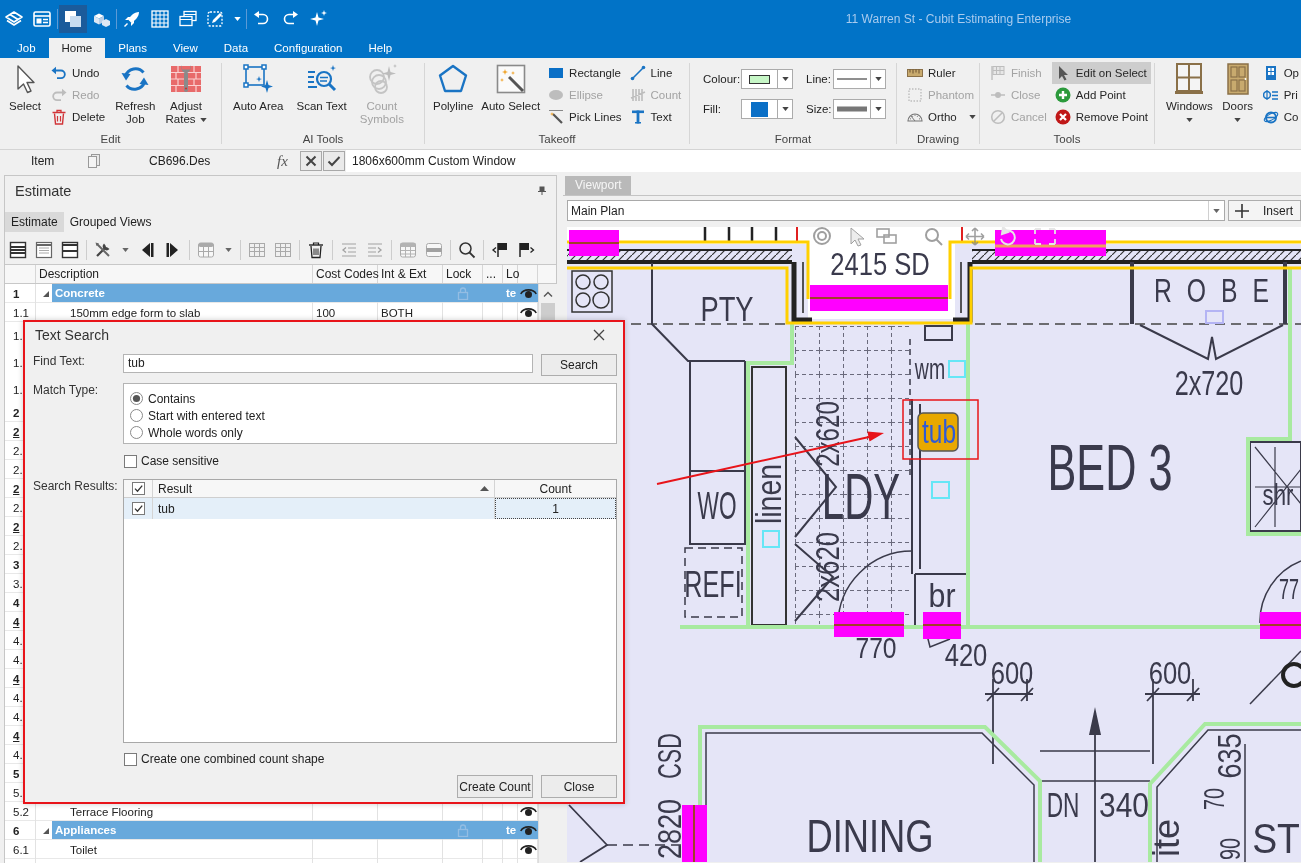 This screenshot has height=863, width=1301. What do you see at coordinates (26, 48) in the screenshot?
I see `menu-tab: Job` at bounding box center [26, 48].